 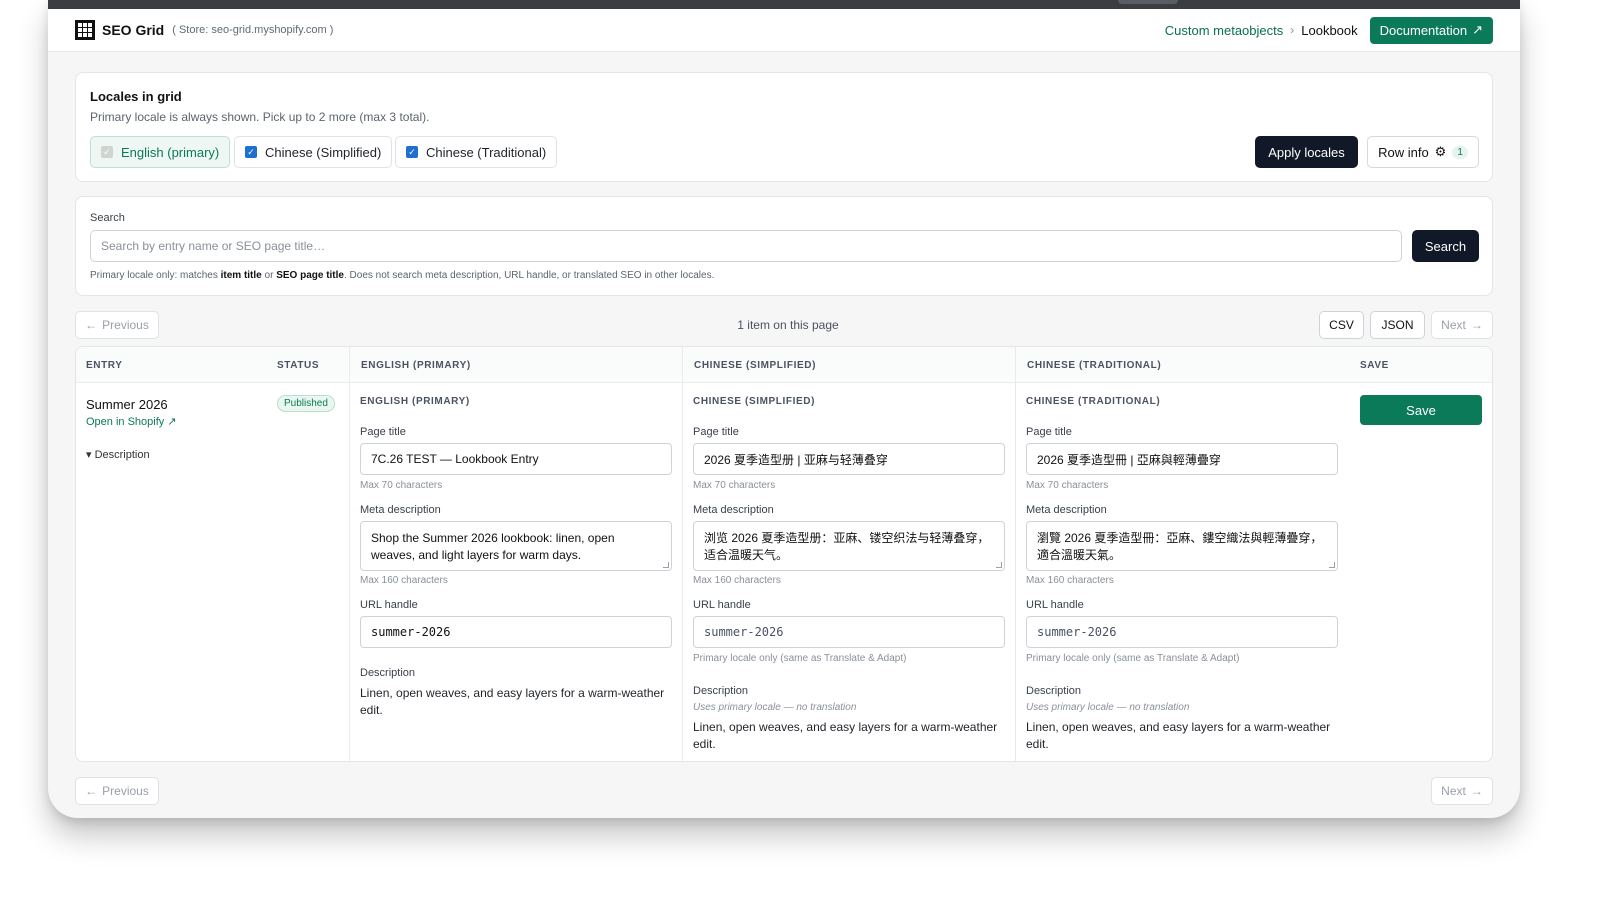 What do you see at coordinates (253, 30) in the screenshot?
I see `store-domain: ( Store: seo-grid.myshopify.com )` at bounding box center [253, 30].